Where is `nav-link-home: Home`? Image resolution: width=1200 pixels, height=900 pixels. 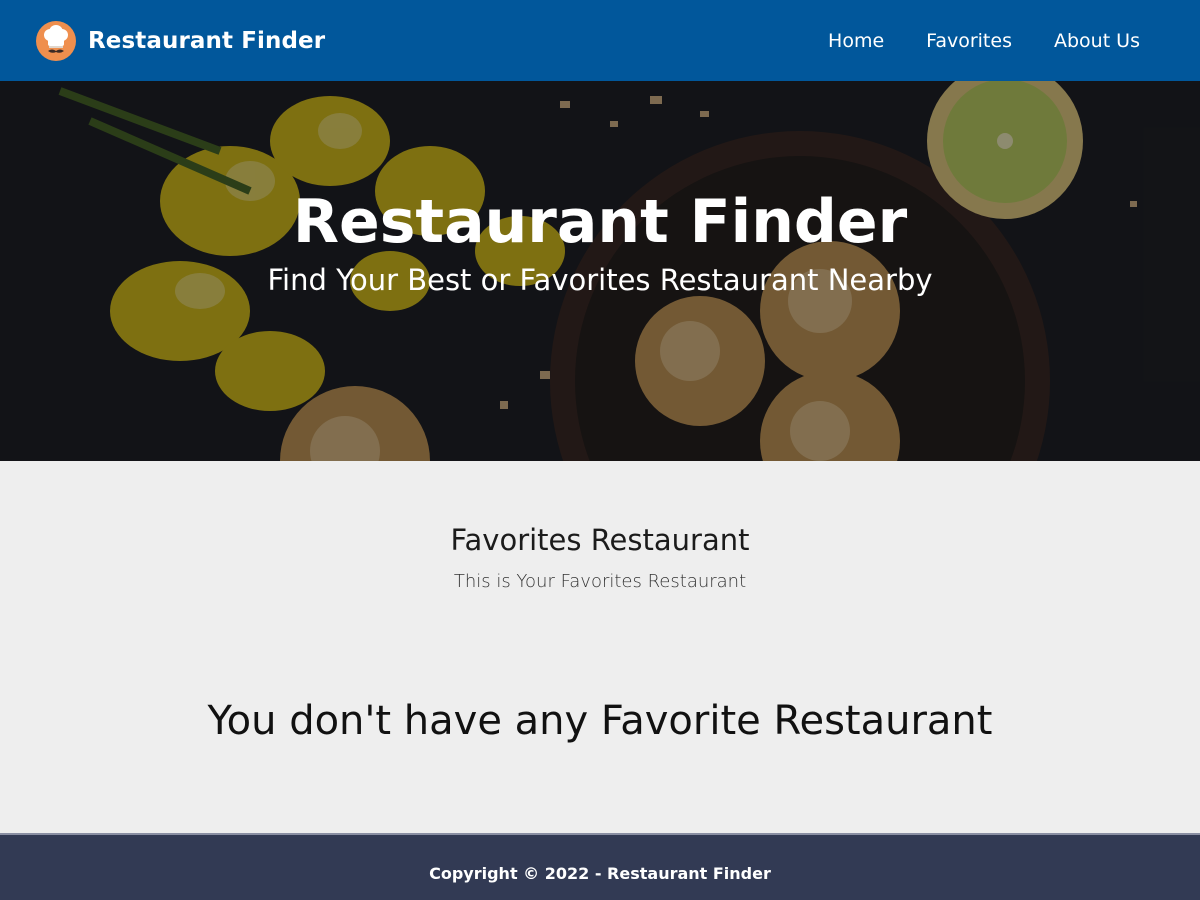 nav-link-home: Home is located at coordinates (856, 41).